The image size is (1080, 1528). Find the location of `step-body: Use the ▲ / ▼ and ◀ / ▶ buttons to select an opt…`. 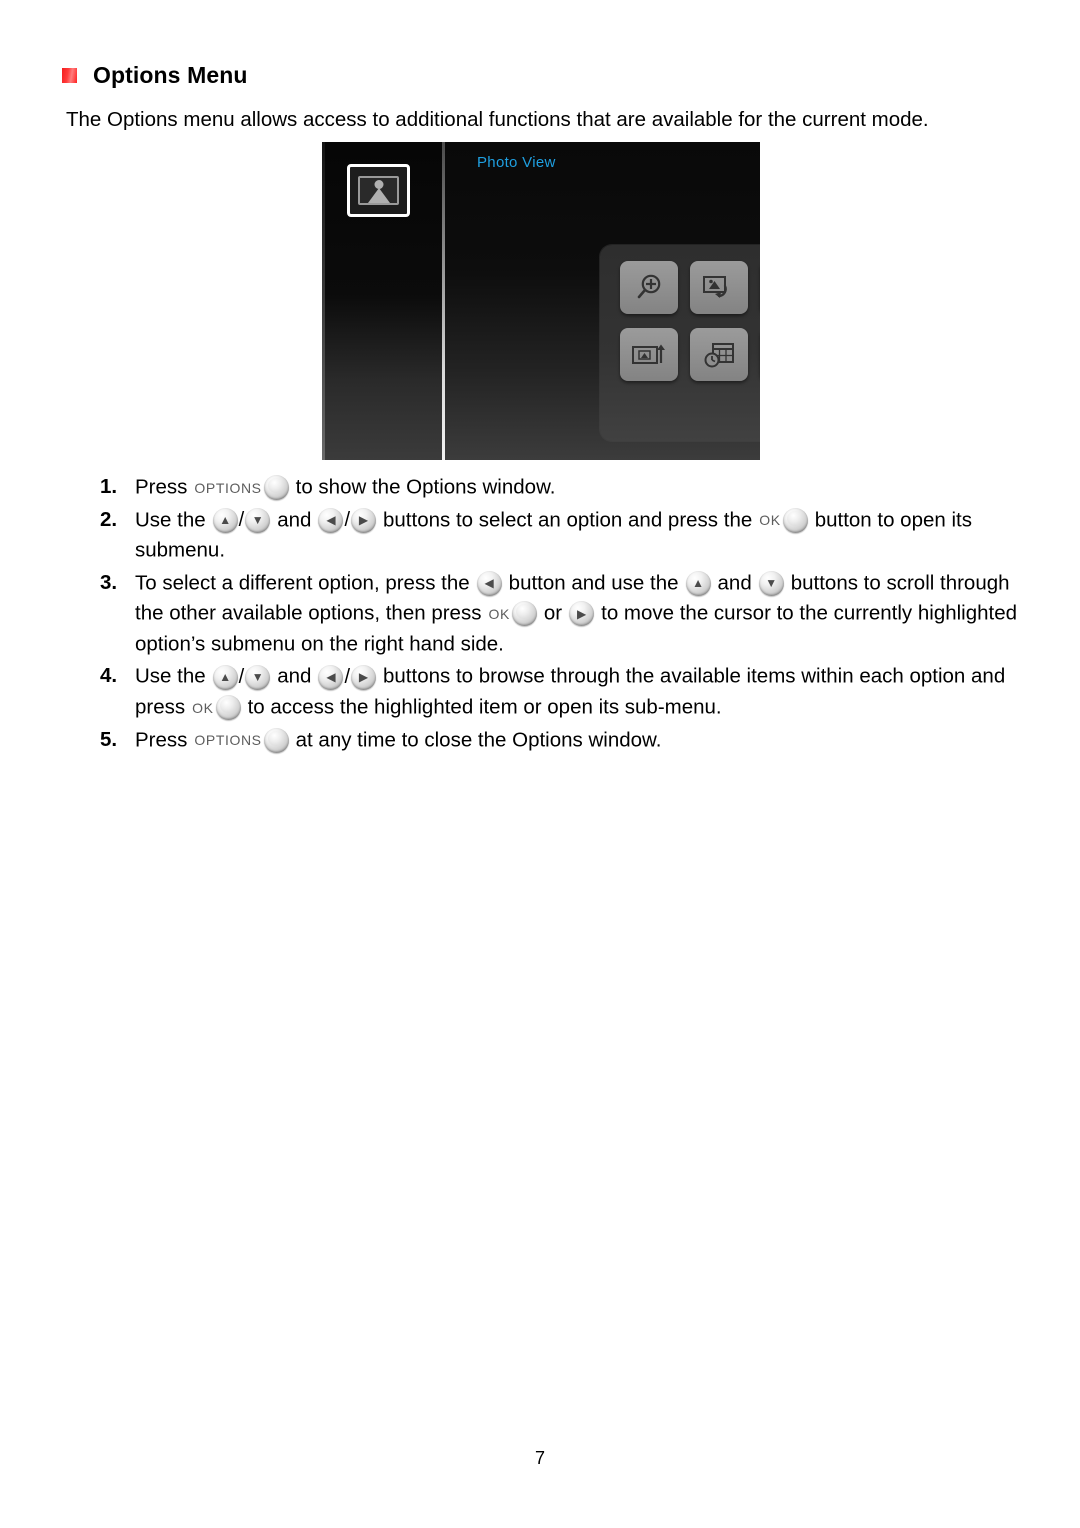

step-body: Use the ▲ / ▼ and ◀ / ▶ buttons to select an opt… is located at coordinates (553, 533).